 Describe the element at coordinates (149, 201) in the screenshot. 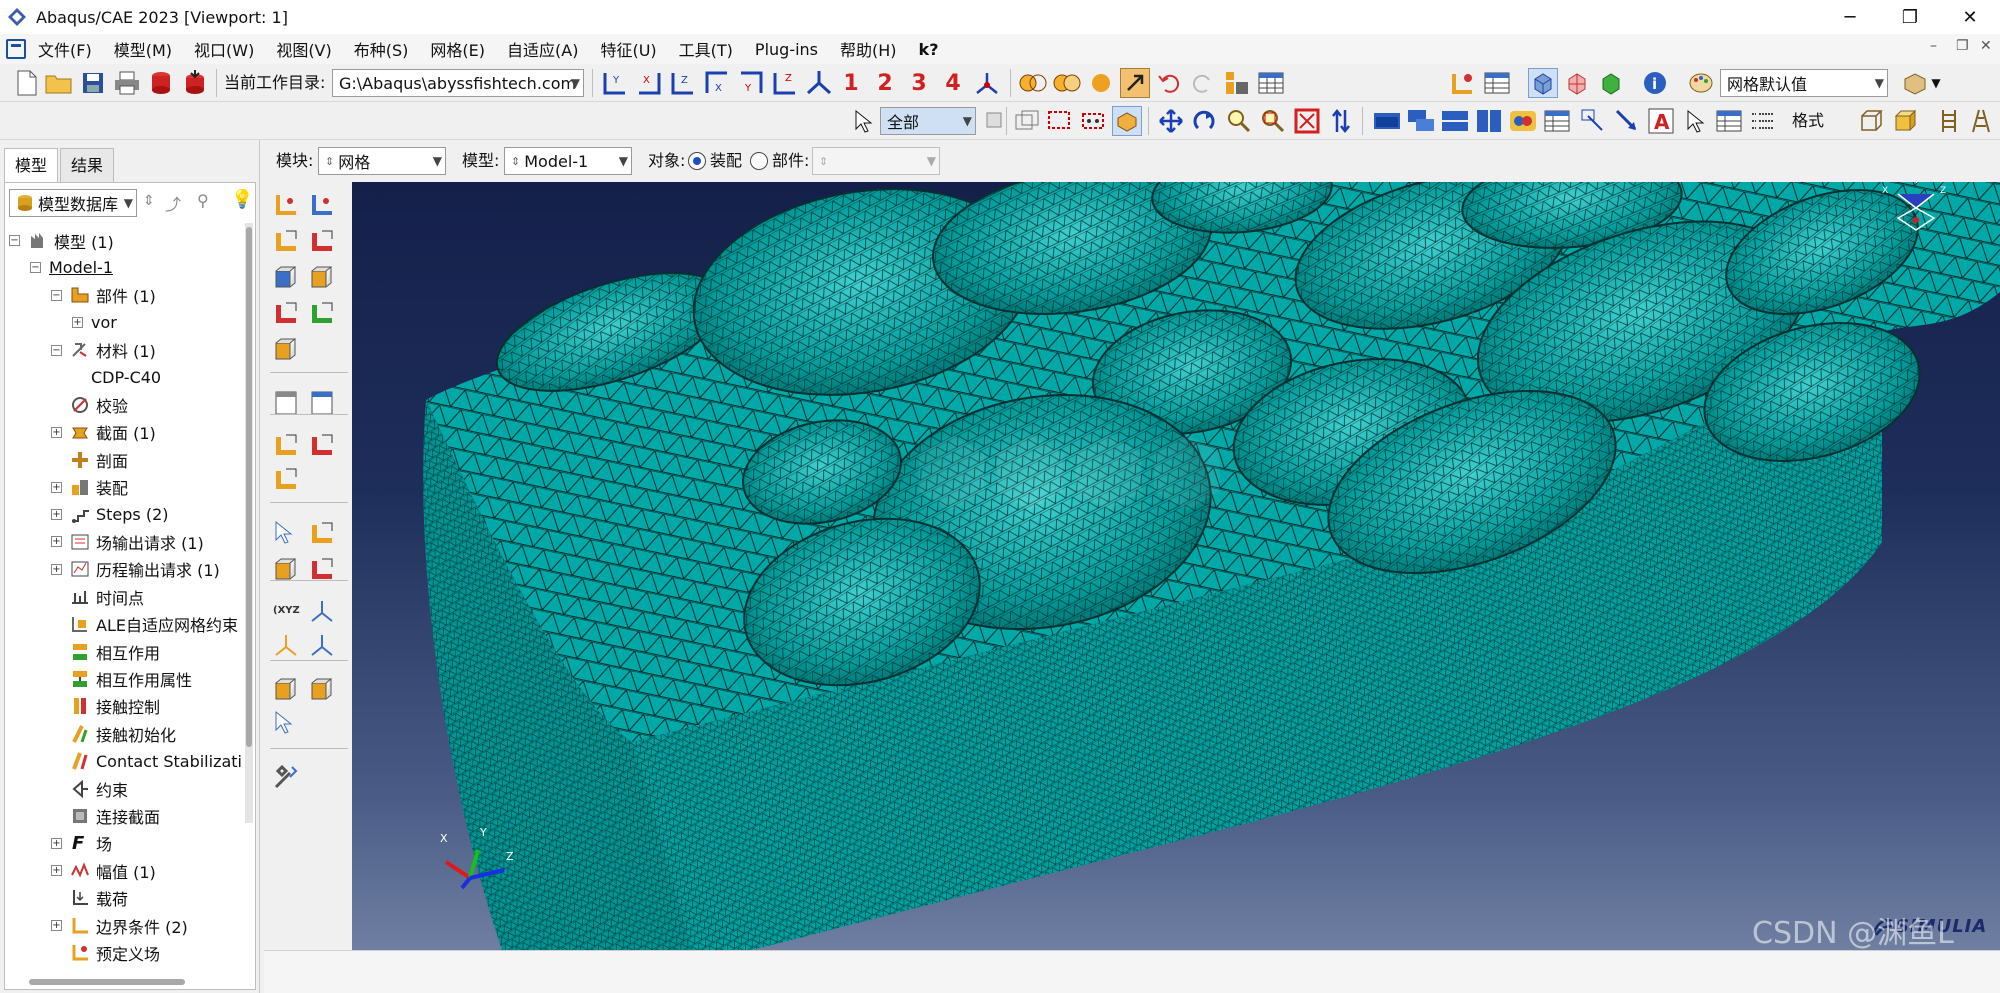

I see `sort-icon: ⇕` at that location.